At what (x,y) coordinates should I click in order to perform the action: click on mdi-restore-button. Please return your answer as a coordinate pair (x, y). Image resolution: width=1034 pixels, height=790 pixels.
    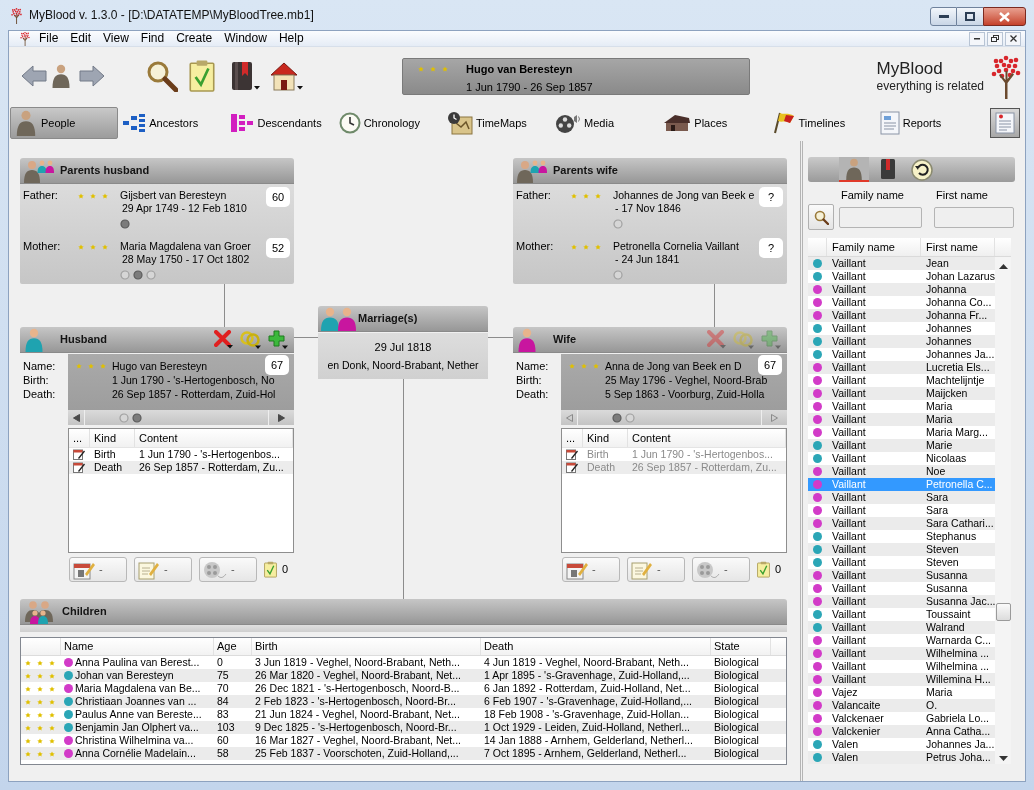
    Looking at the image, I should click on (995, 38).